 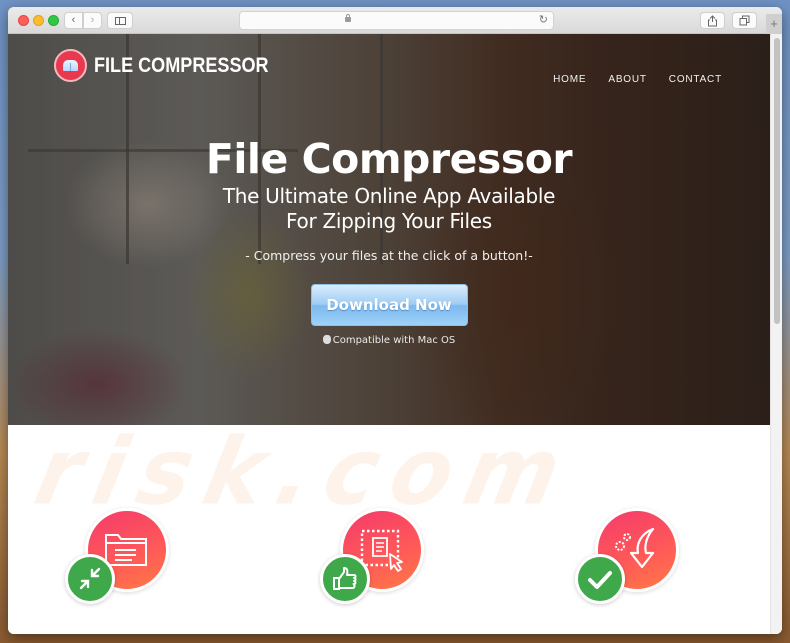 I want to click on lock-icon, so click(x=348, y=18).